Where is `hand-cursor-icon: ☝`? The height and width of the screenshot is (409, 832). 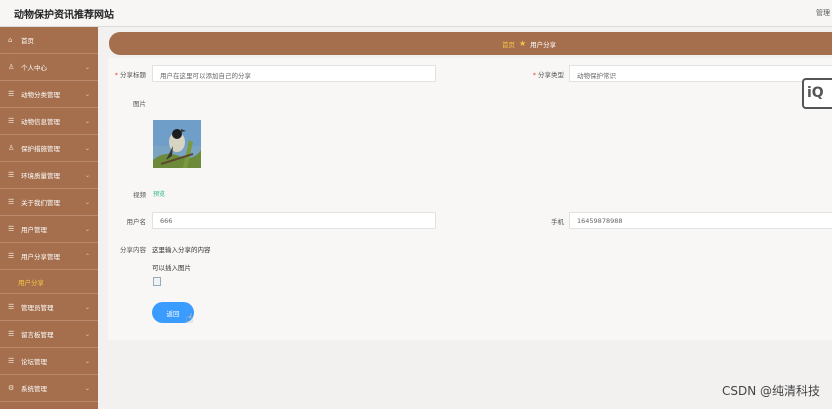
hand-cursor-icon: ☝ is located at coordinates (190, 318).